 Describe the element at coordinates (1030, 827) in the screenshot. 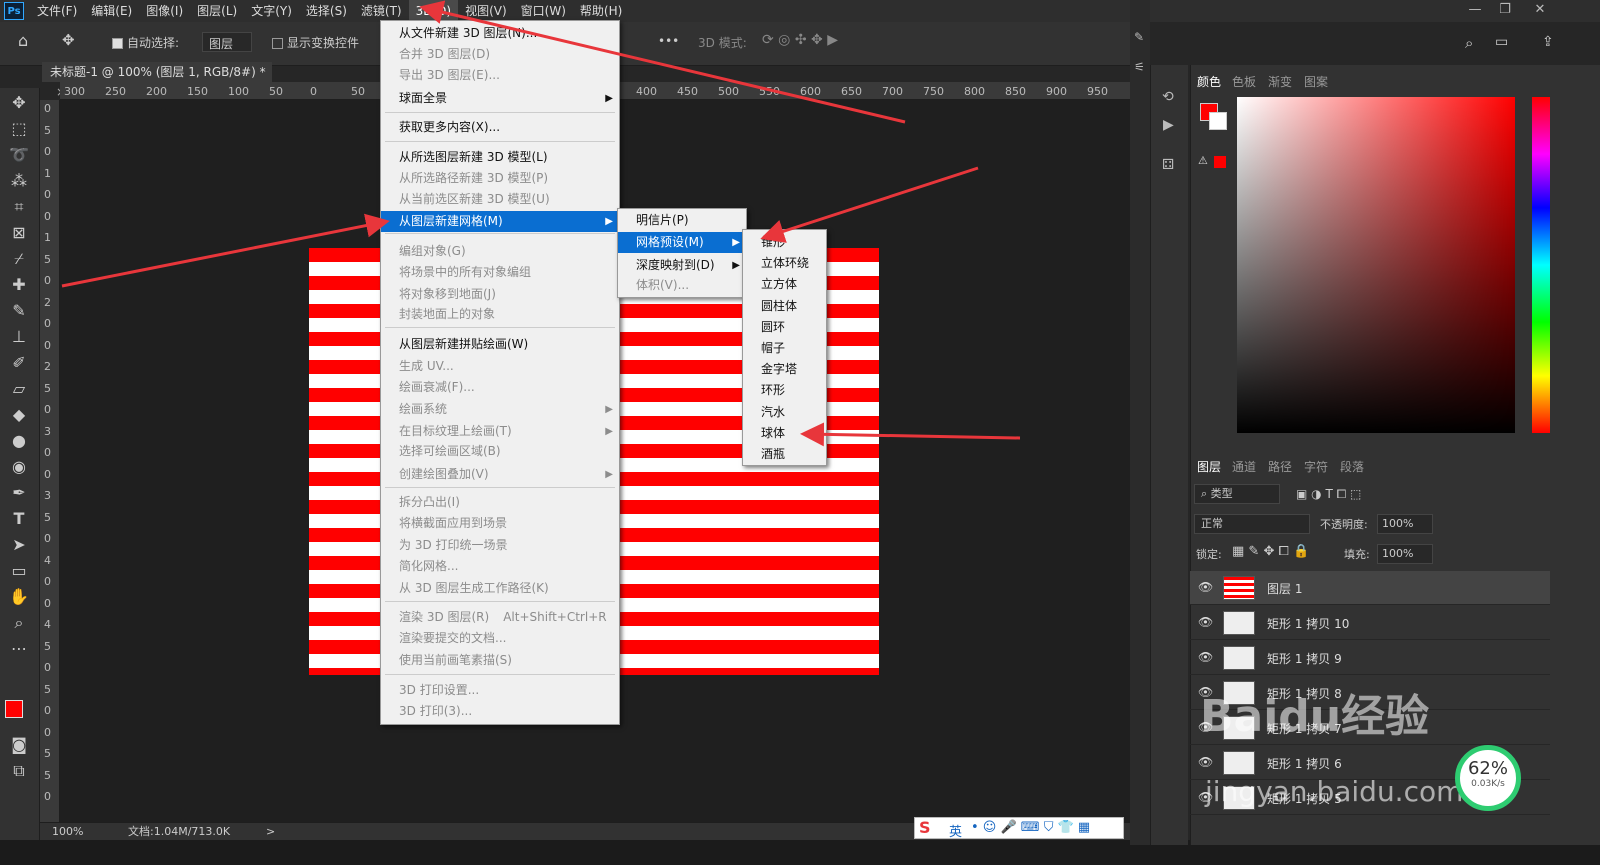

I see `ime-tool-icons: • ☺ 🎤 ⌨ ⛉ 👕 ▦` at that location.